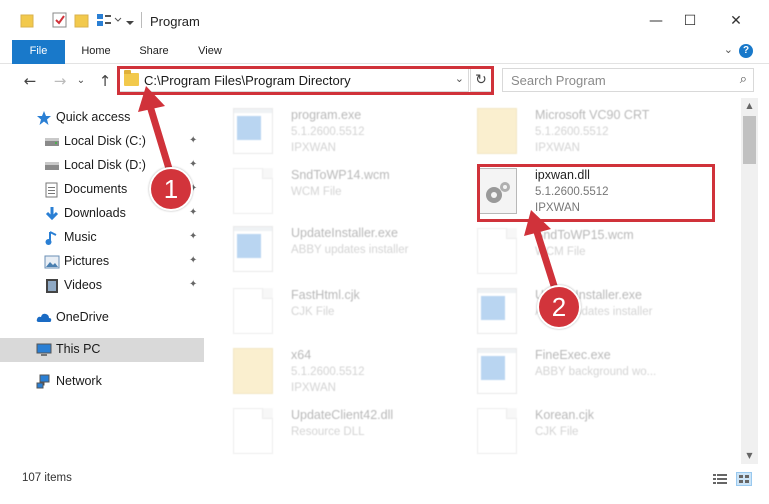  Describe the element at coordinates (82, 20) in the screenshot. I see `new-folder-icon` at that location.